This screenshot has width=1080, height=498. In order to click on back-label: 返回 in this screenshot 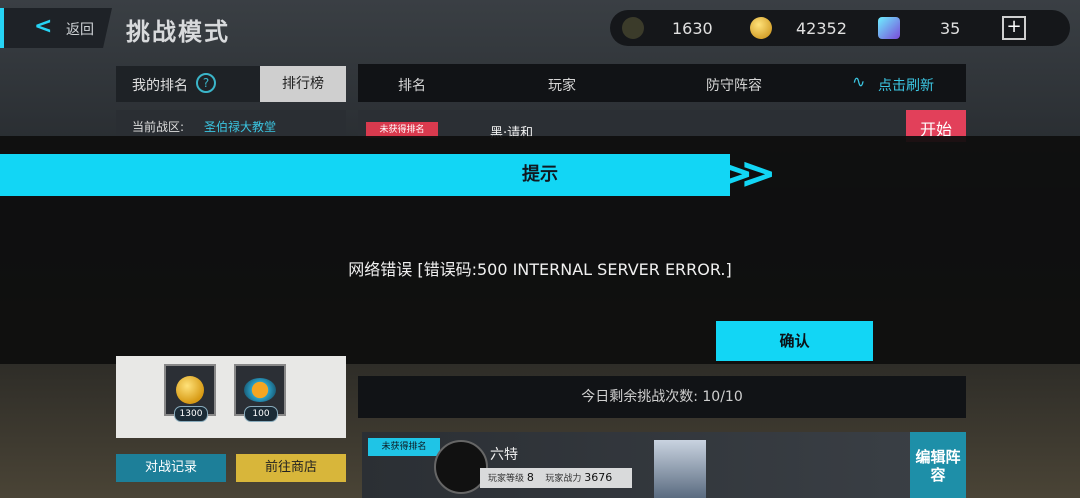, I will do `click(80, 30)`.